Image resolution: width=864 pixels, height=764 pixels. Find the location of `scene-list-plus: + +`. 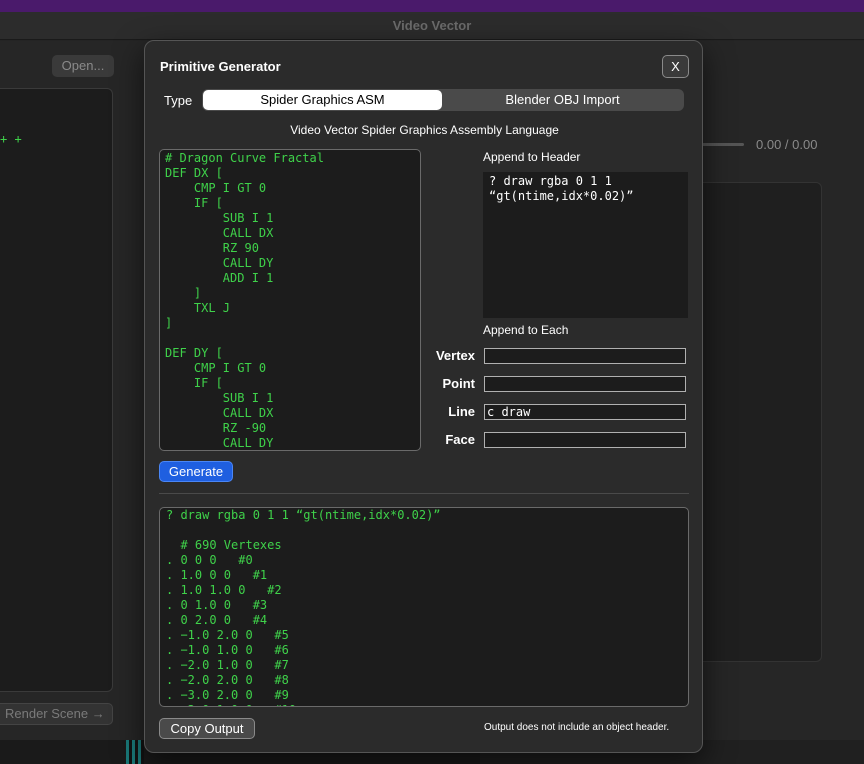

scene-list-plus: + + is located at coordinates (11, 139).